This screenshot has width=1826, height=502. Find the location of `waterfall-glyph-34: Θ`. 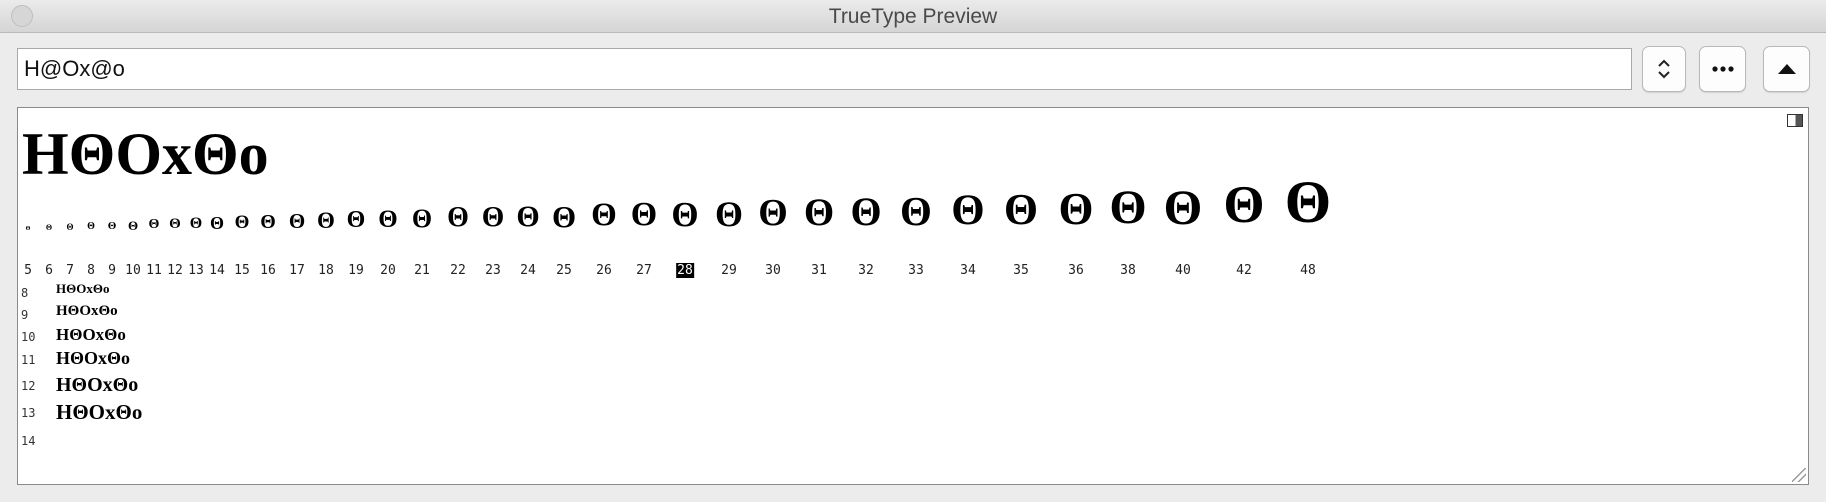

waterfall-glyph-34: Θ is located at coordinates (968, 210).